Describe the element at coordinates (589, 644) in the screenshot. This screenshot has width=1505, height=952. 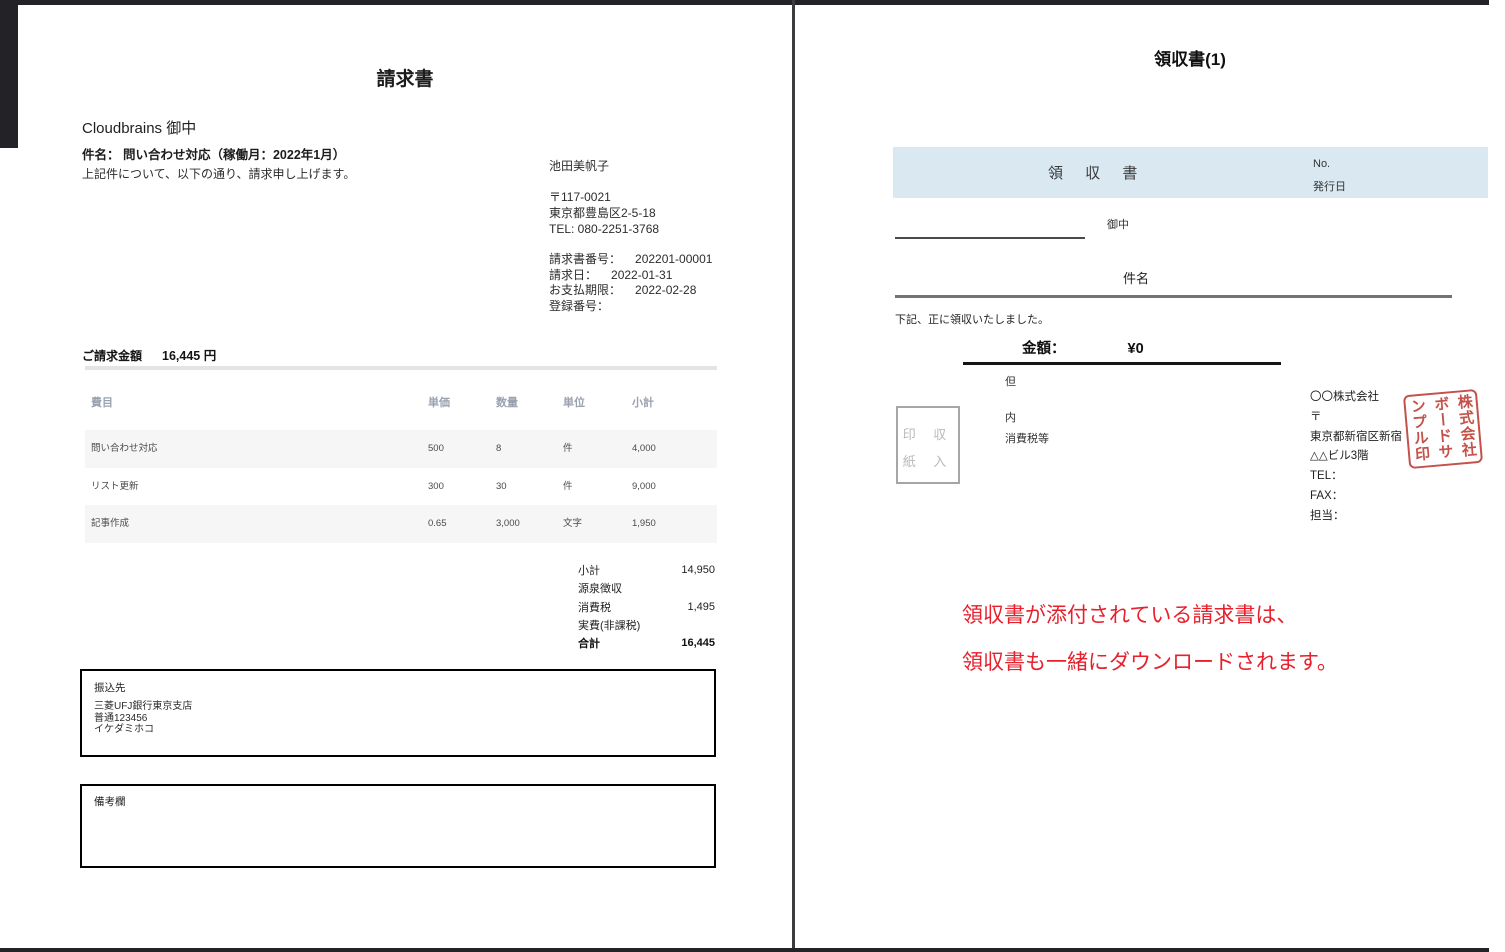
I see `grand-total-label: 合計` at that location.